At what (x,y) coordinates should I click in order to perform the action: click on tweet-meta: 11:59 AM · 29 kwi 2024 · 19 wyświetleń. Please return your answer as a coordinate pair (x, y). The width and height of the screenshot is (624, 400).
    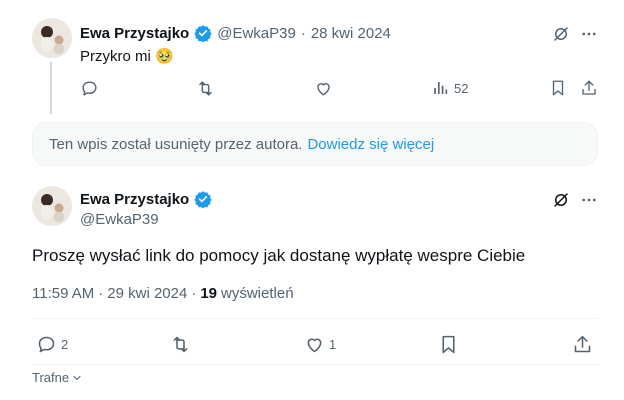
    Looking at the image, I should click on (163, 293).